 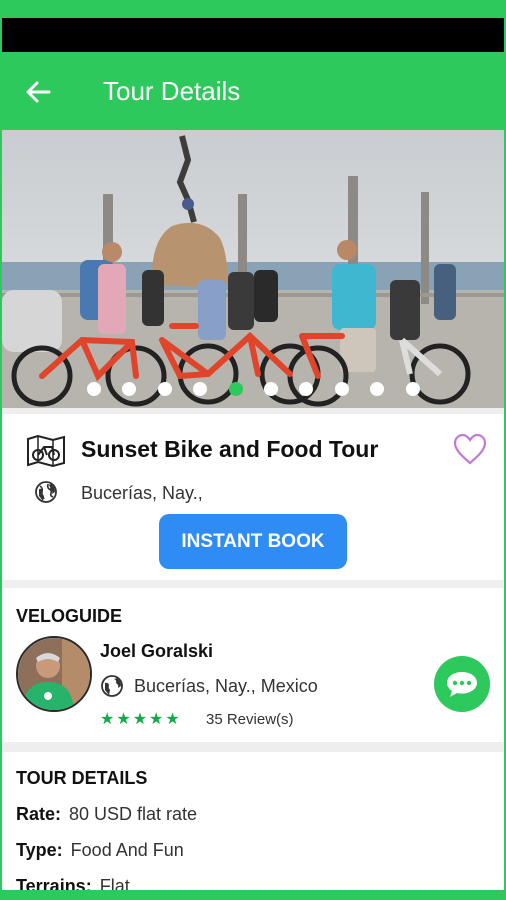 What do you see at coordinates (253, 541) in the screenshot?
I see `instant-book-button: INSTANT BOOK` at bounding box center [253, 541].